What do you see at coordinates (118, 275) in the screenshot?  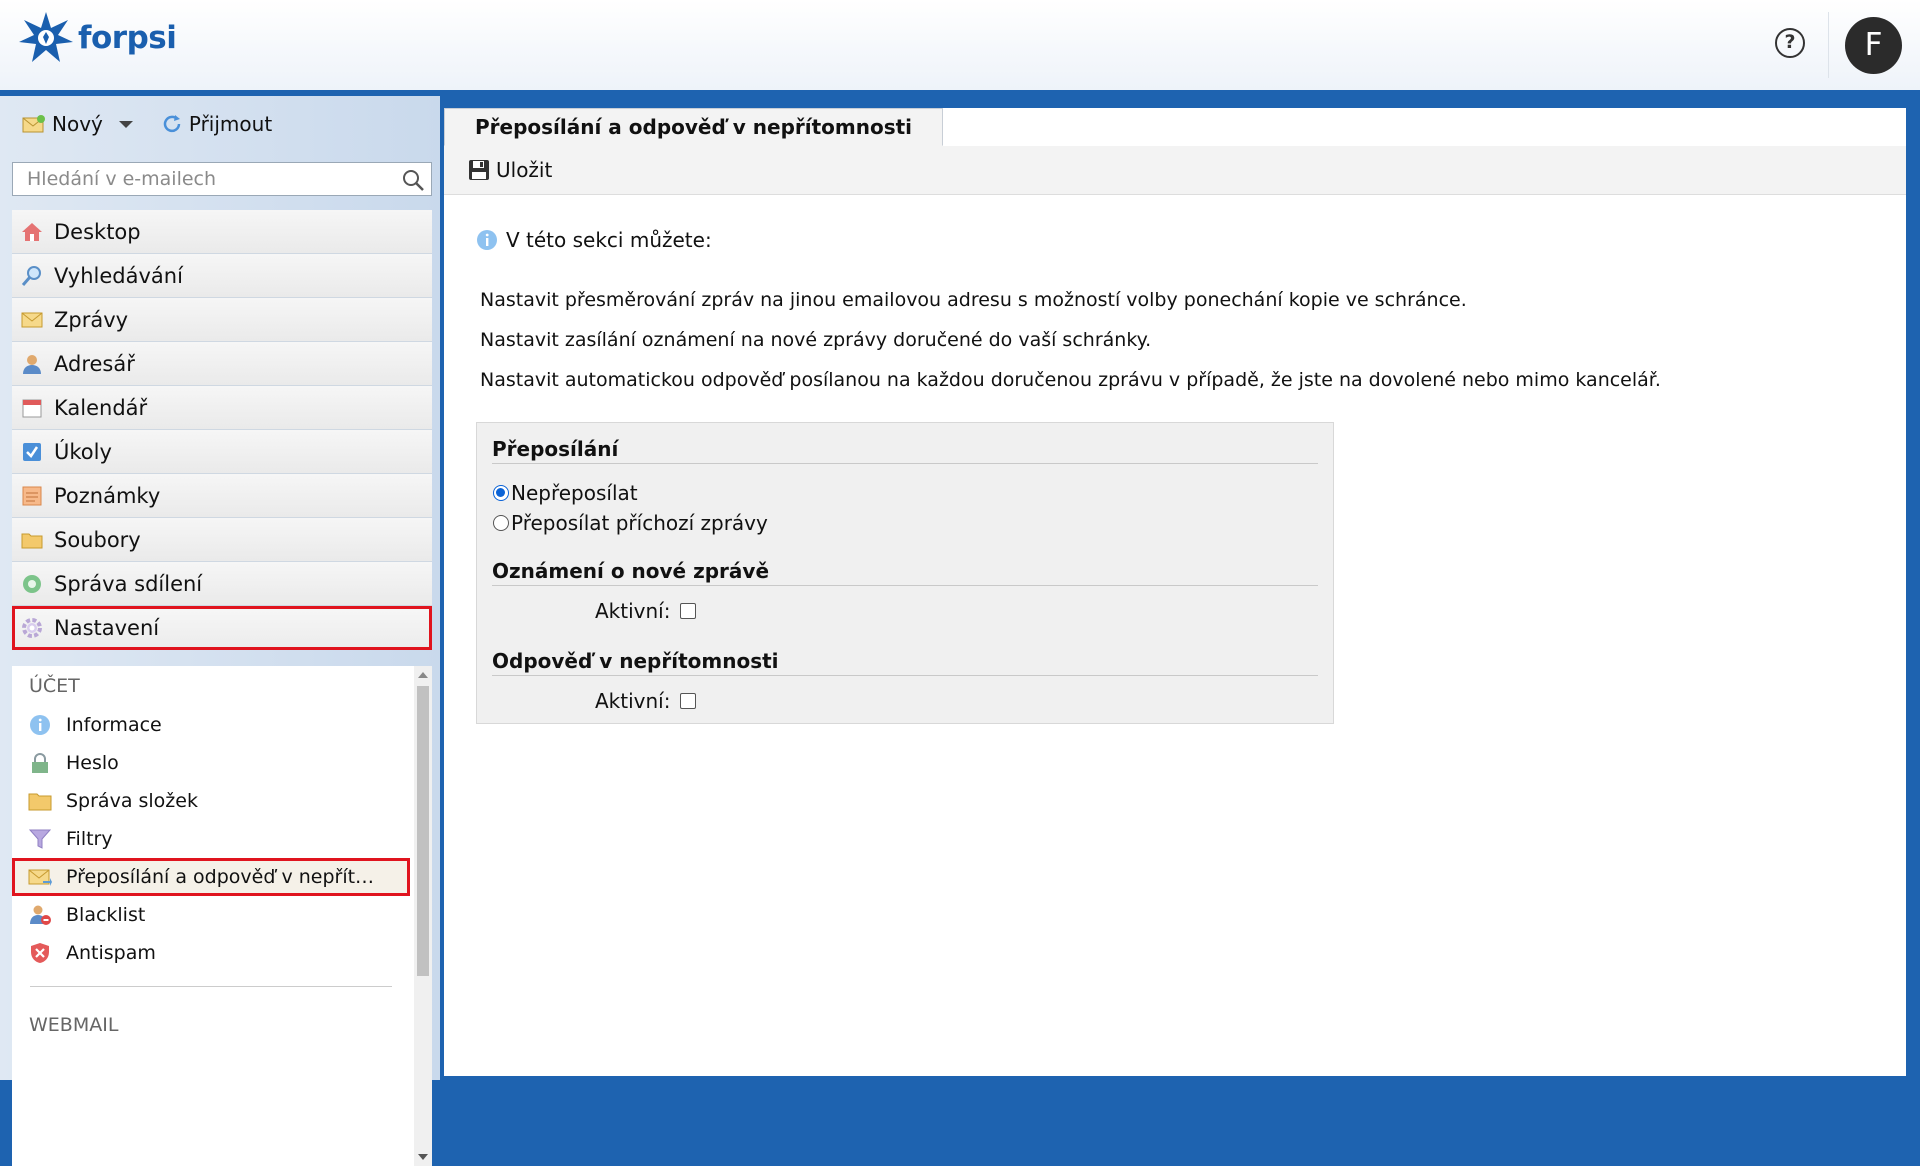 I see `nav-item-label: Vyhledávání` at bounding box center [118, 275].